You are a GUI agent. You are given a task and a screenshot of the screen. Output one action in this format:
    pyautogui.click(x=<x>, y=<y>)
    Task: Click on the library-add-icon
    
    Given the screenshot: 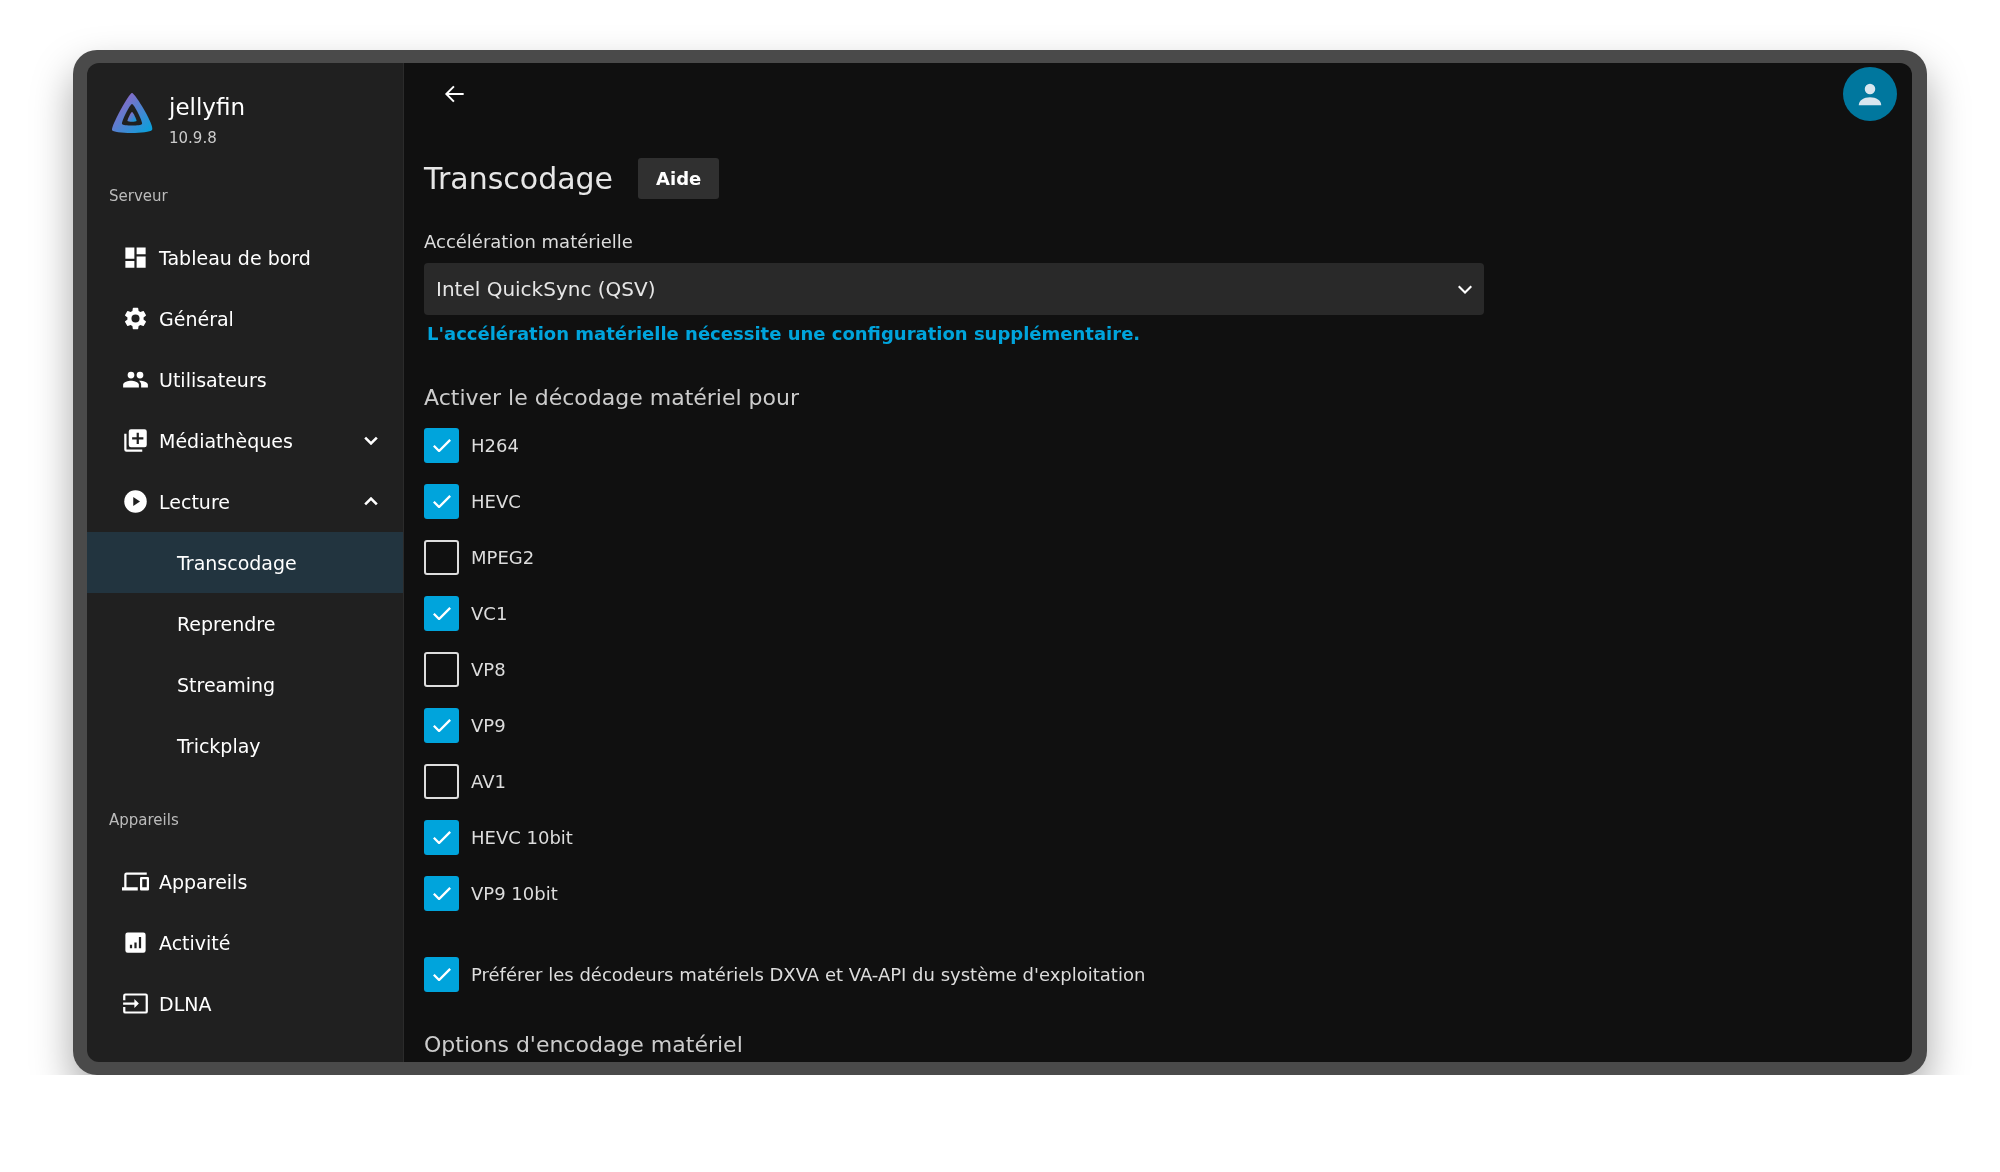 What is the action you would take?
    pyautogui.click(x=135, y=440)
    